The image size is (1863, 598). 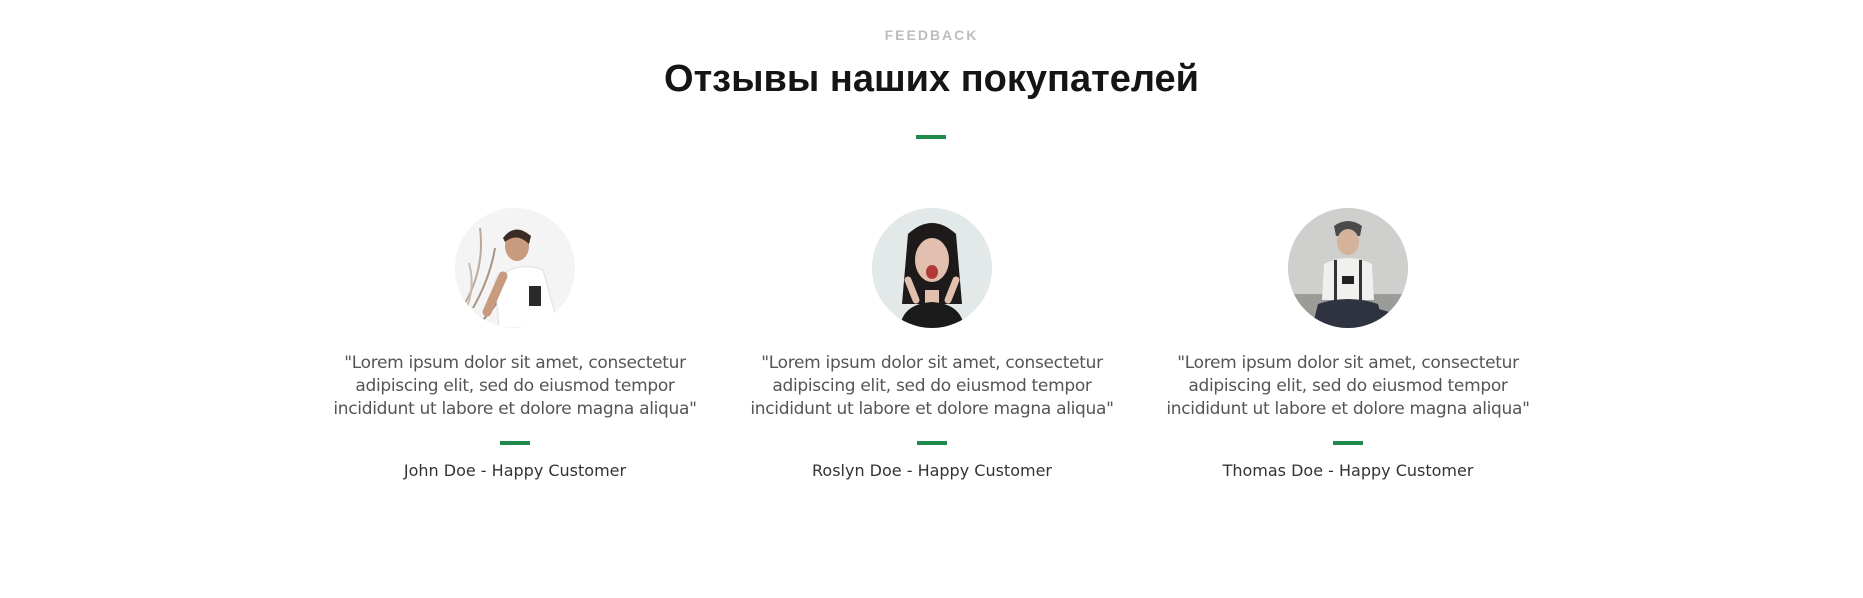 I want to click on woman-photo-icon, so click(x=932, y=268).